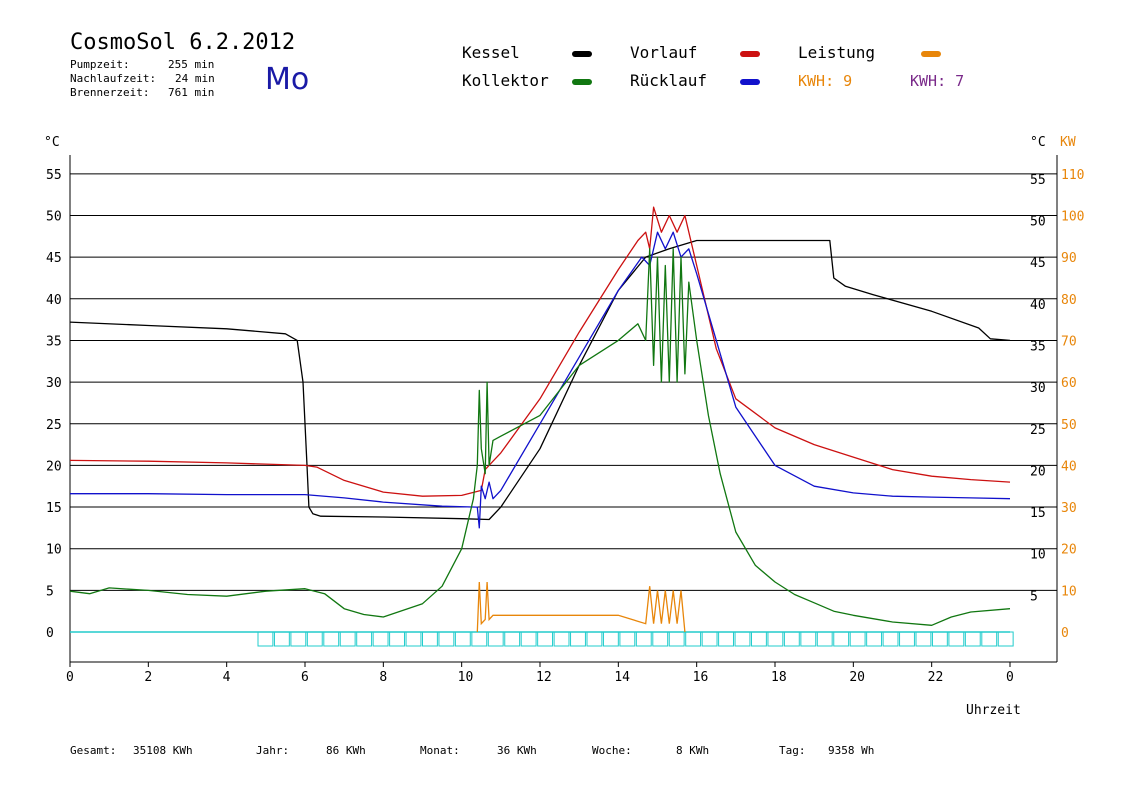 The height and width of the screenshot is (812, 1148). I want to click on x-tick-label: 14, so click(622, 677).